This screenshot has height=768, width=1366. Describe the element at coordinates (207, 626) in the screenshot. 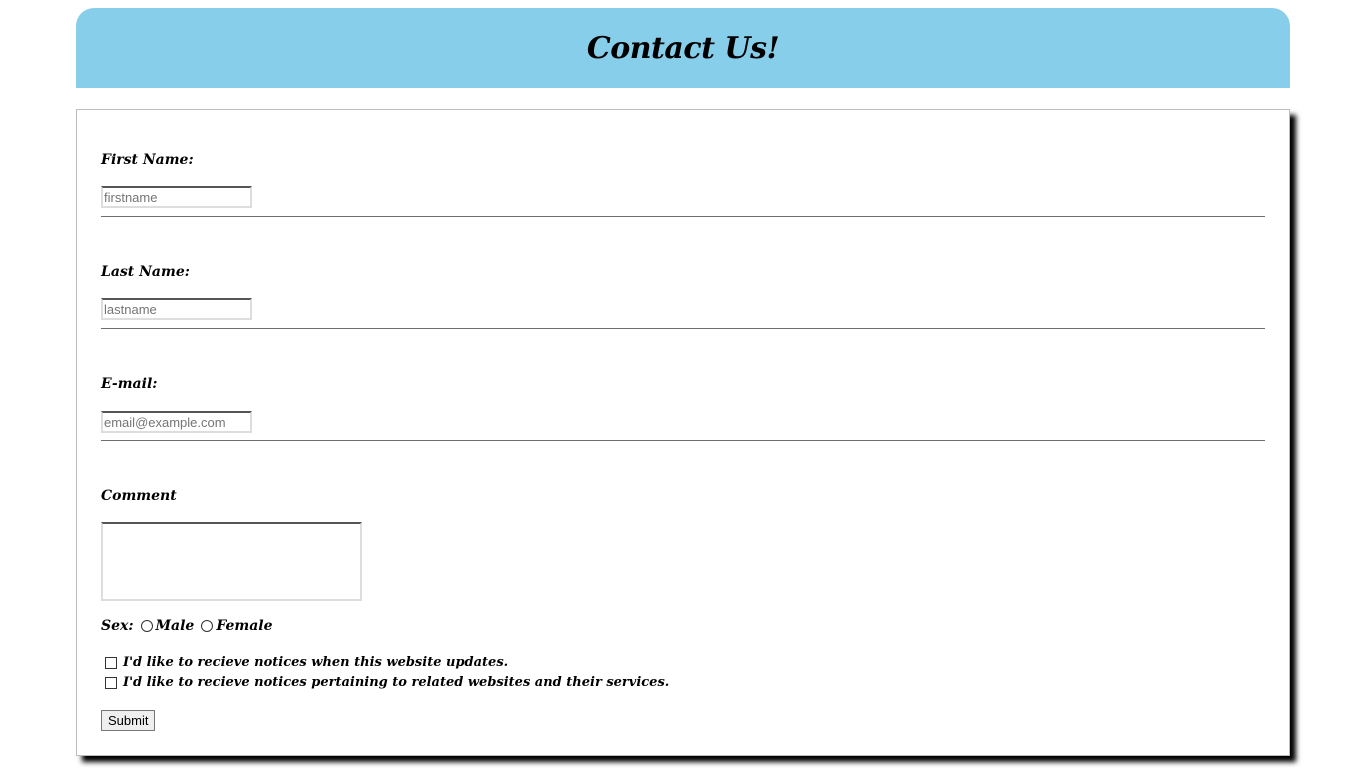

I see `female-radio` at that location.